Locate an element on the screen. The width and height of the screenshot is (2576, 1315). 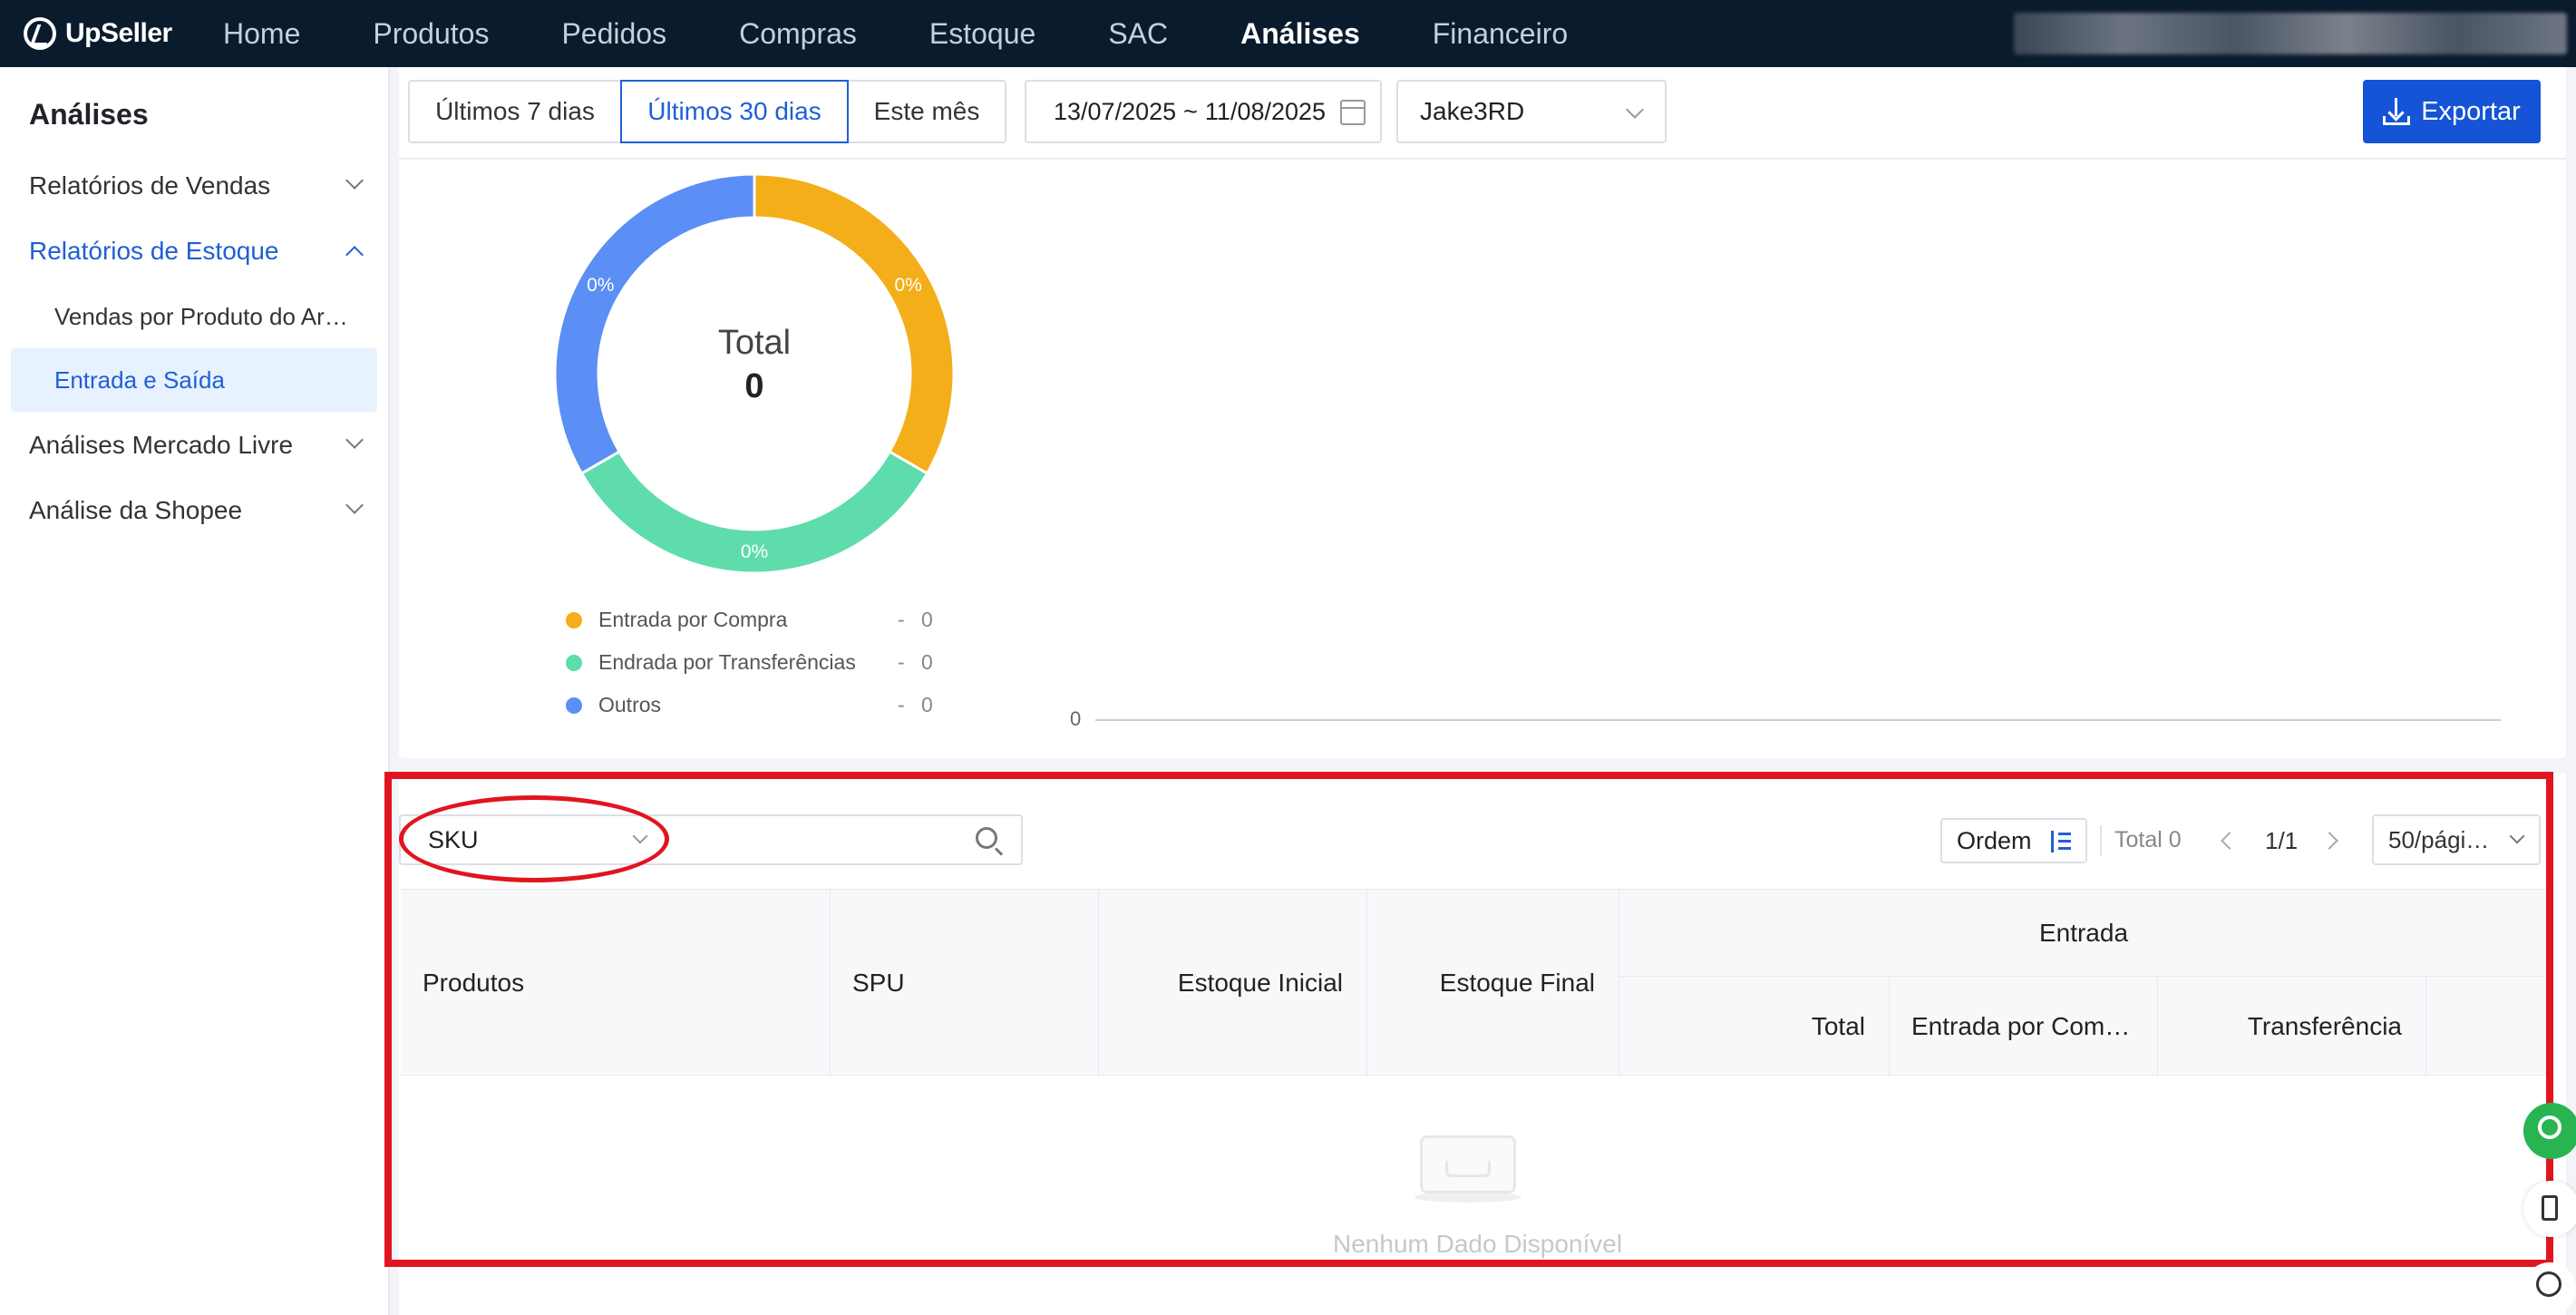
legend-label: Endrada por Transferências is located at coordinates (727, 662).